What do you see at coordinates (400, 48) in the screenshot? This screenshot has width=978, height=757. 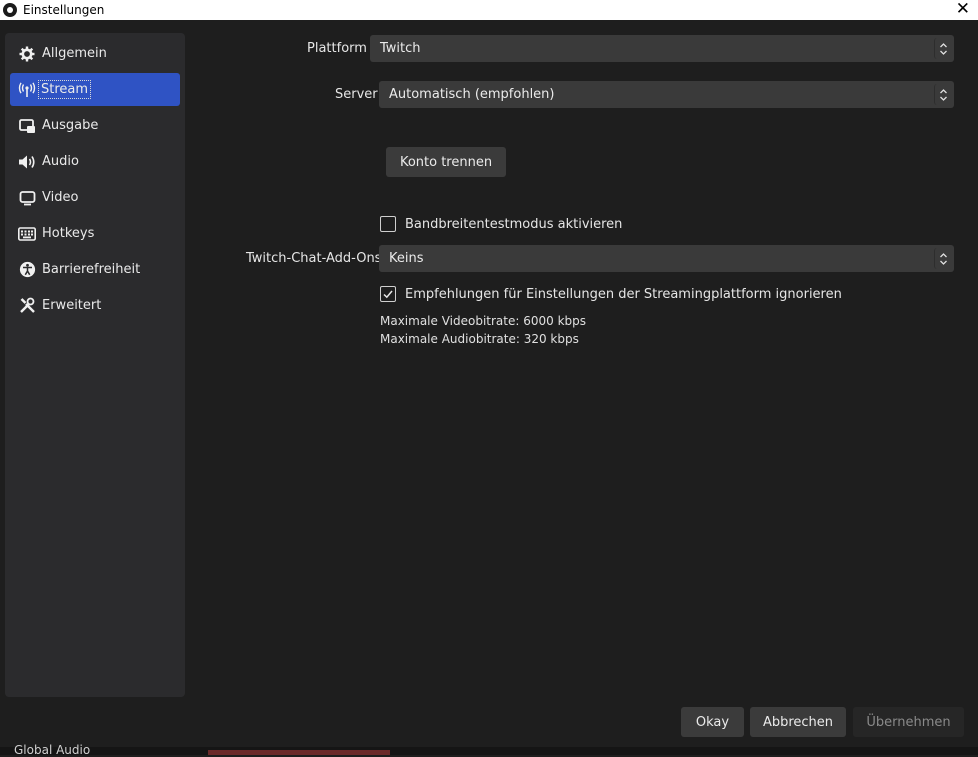 I see `platform-value: Twitch` at bounding box center [400, 48].